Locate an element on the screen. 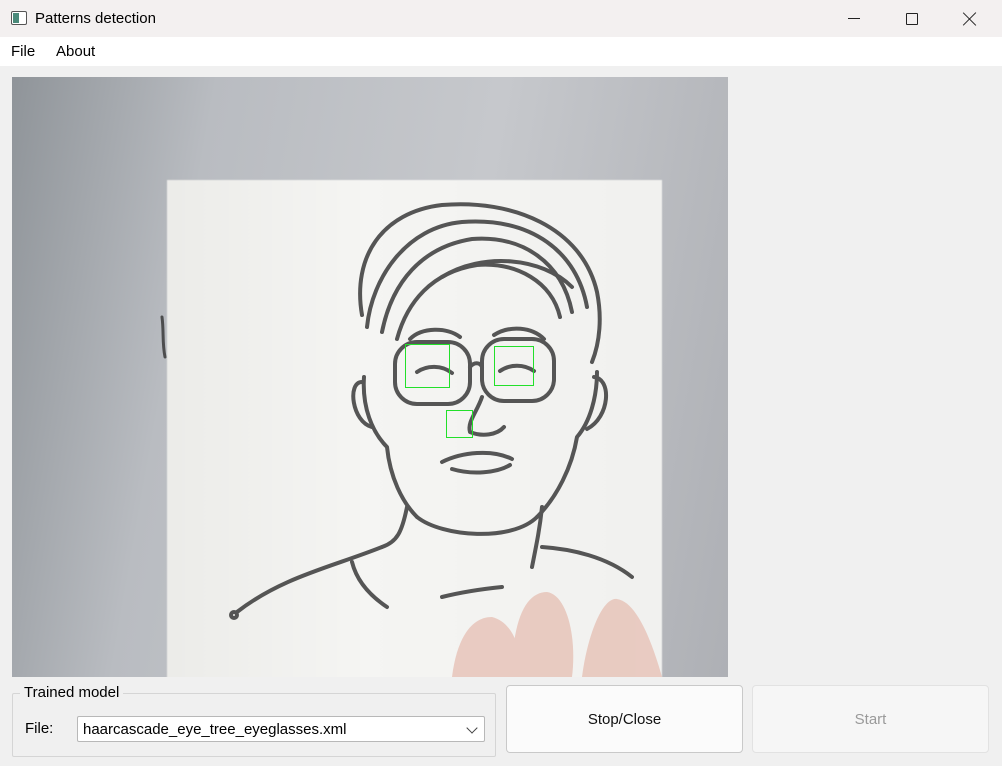 This screenshot has width=1002, height=766. close-icon is located at coordinates (970, 19).